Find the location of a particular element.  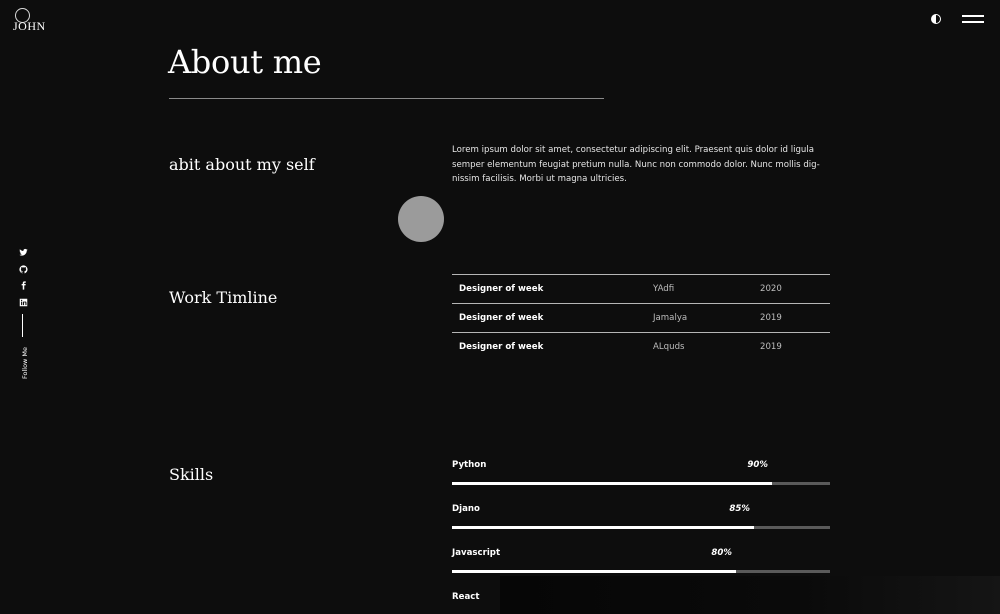

about-heading: abit about my self is located at coordinates (242, 164).